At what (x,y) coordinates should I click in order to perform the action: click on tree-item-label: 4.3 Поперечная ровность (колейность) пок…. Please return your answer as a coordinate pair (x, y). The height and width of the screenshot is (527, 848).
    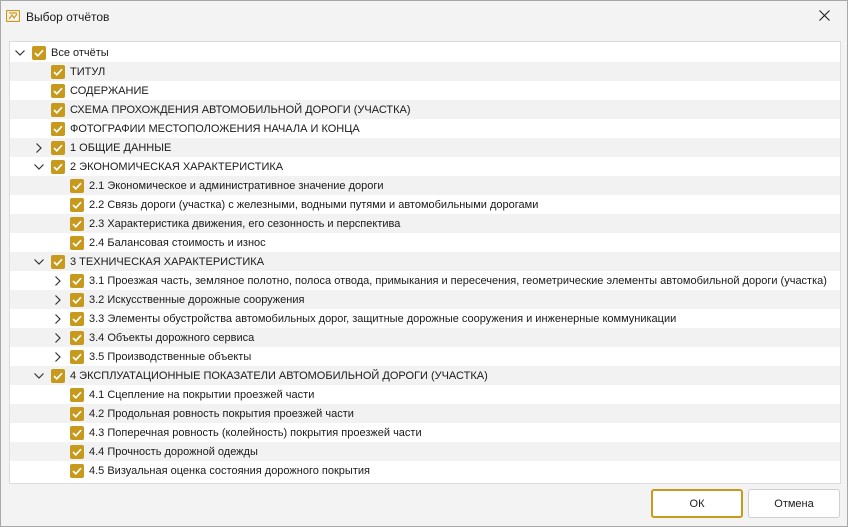
    Looking at the image, I should click on (255, 432).